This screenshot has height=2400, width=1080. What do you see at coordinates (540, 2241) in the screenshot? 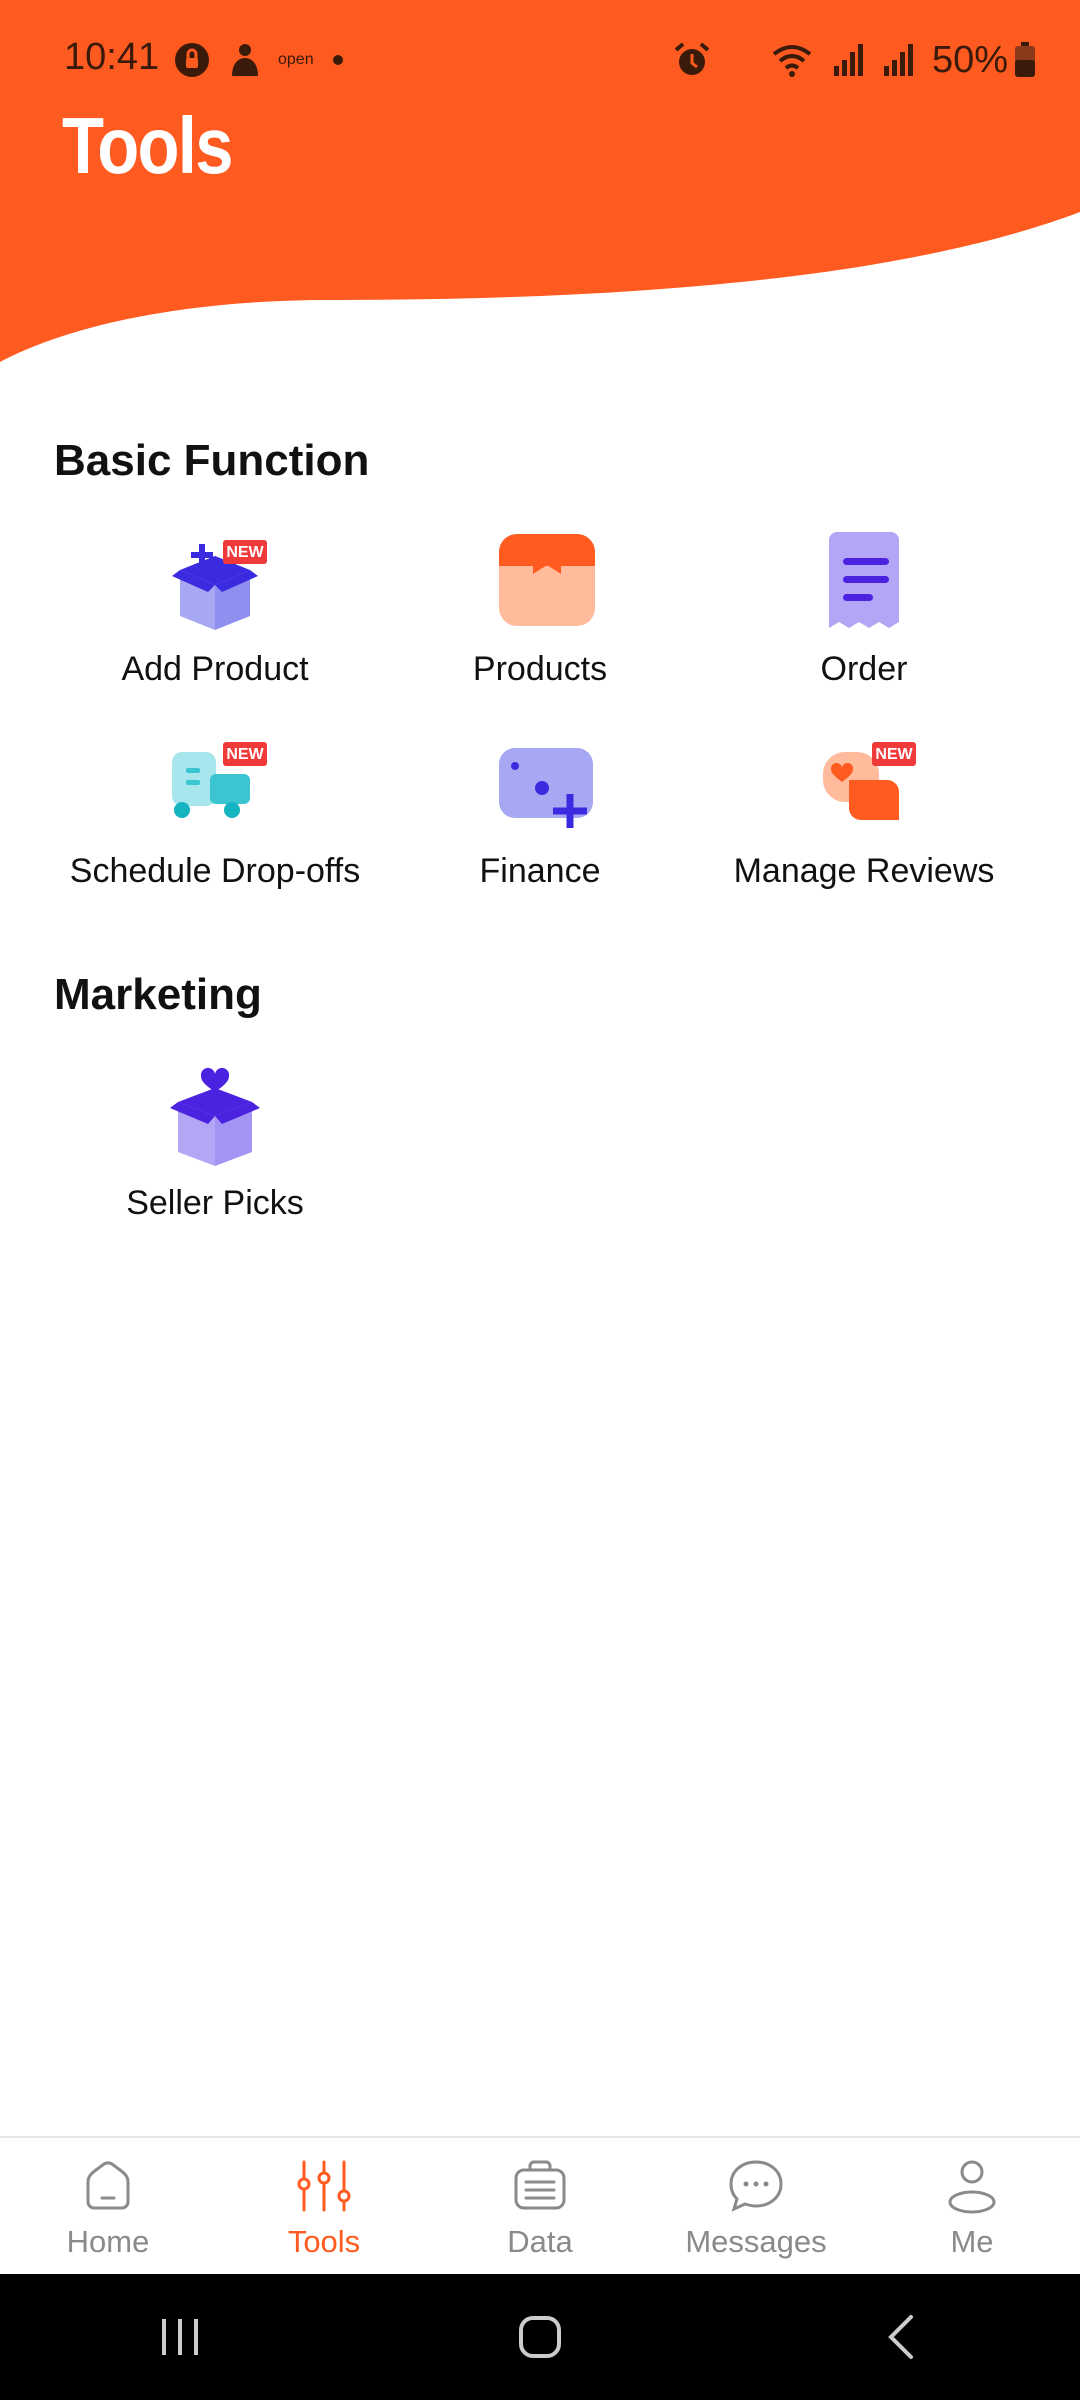
I see `nav-label: Data` at bounding box center [540, 2241].